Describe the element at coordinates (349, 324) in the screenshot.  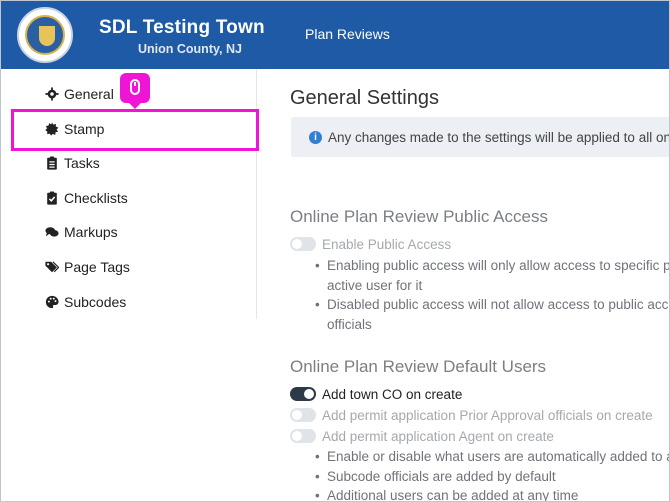
I see `list-item-continuation: officials` at that location.